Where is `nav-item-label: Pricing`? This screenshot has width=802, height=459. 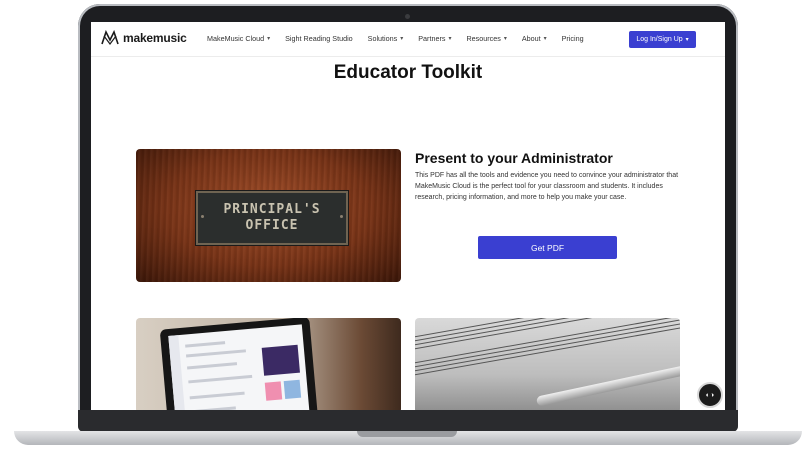 nav-item-label: Pricing is located at coordinates (572, 38).